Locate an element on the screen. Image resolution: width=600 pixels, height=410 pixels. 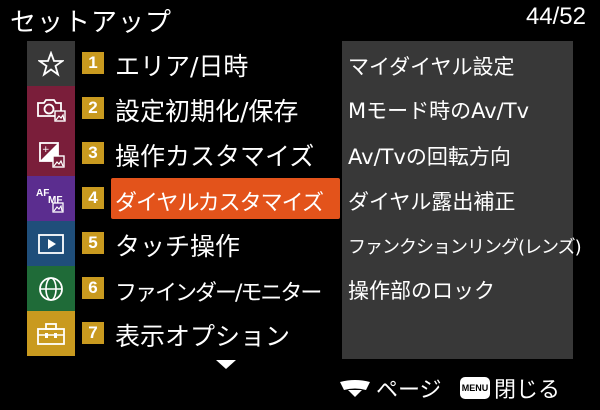
close-hint-label: 閉じる is located at coordinates (527, 390).